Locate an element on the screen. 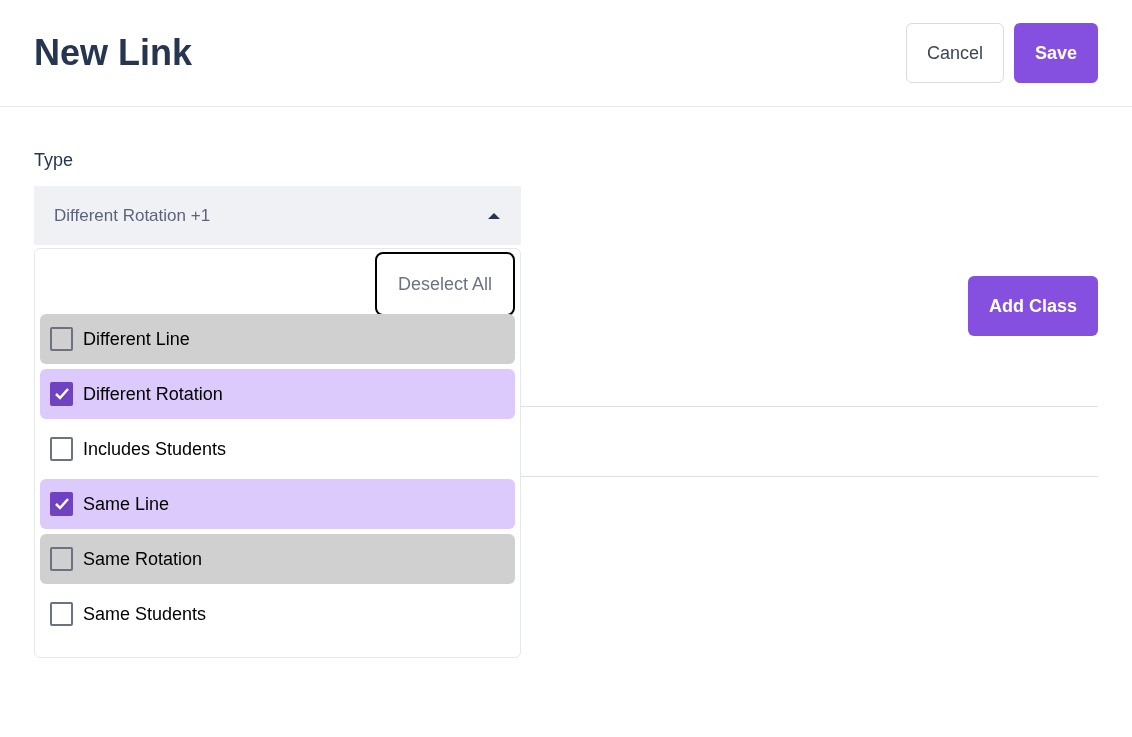 This screenshot has width=1132, height=737. field-label: Type is located at coordinates (54, 160).